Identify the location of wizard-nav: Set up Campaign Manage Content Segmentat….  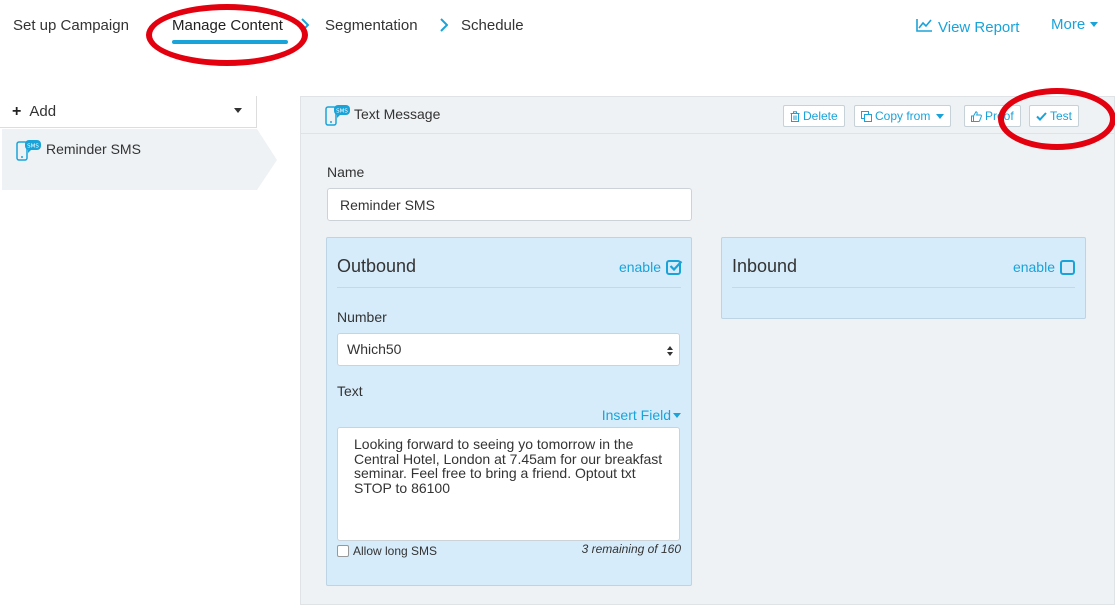
(557, 30).